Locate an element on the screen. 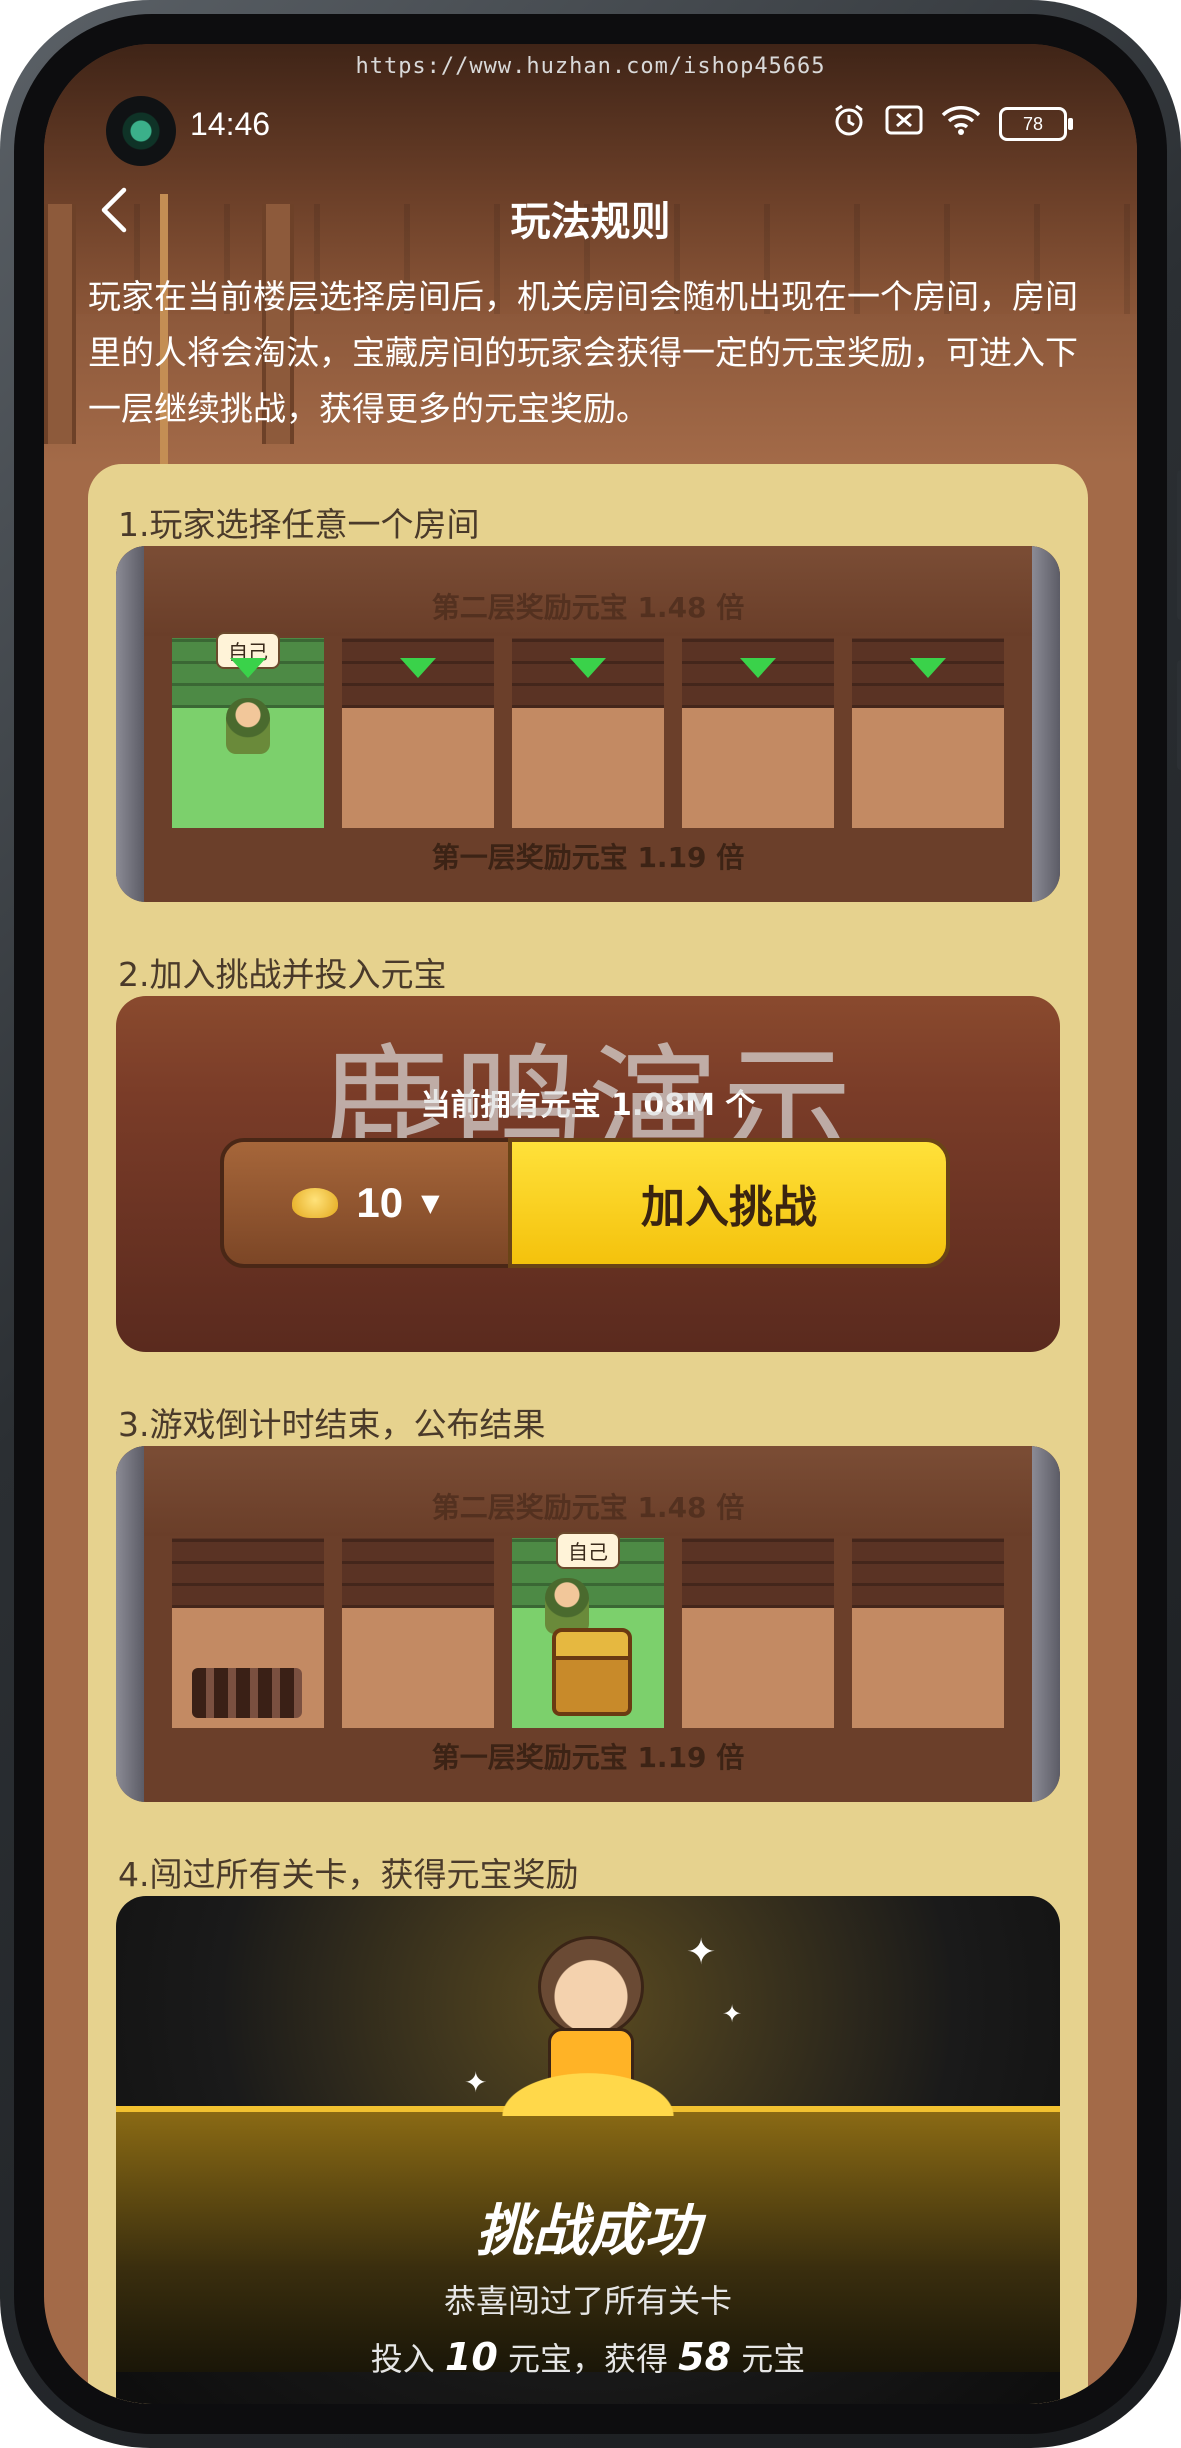 The width and height of the screenshot is (1181, 2448). self-tag: 自己 is located at coordinates (588, 1550).